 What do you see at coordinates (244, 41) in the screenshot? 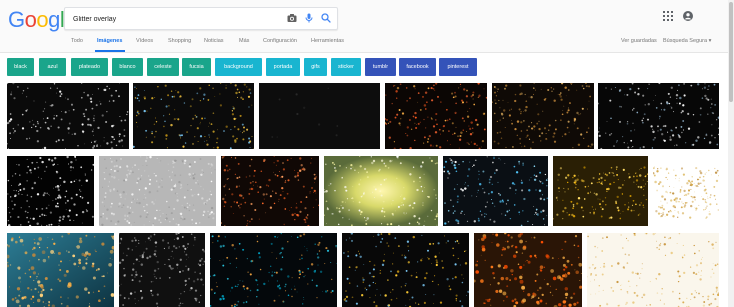
I see `tab-more: Más` at bounding box center [244, 41].